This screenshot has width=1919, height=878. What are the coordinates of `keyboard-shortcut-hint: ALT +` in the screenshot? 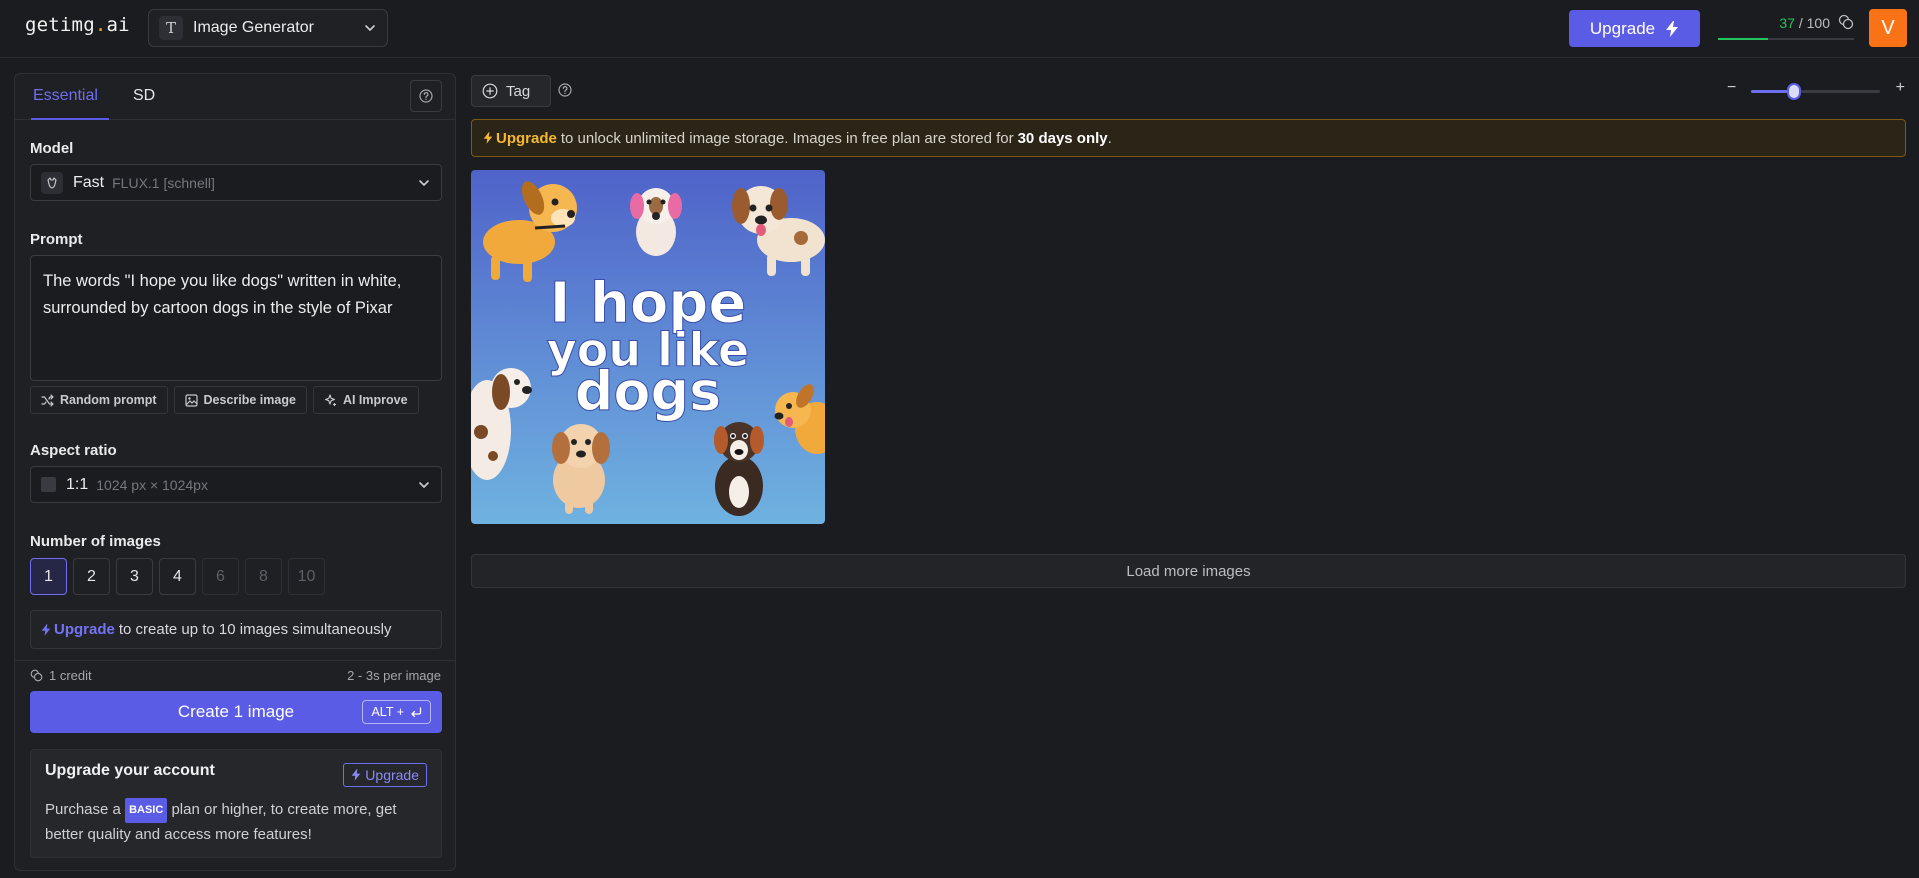 It's located at (396, 712).